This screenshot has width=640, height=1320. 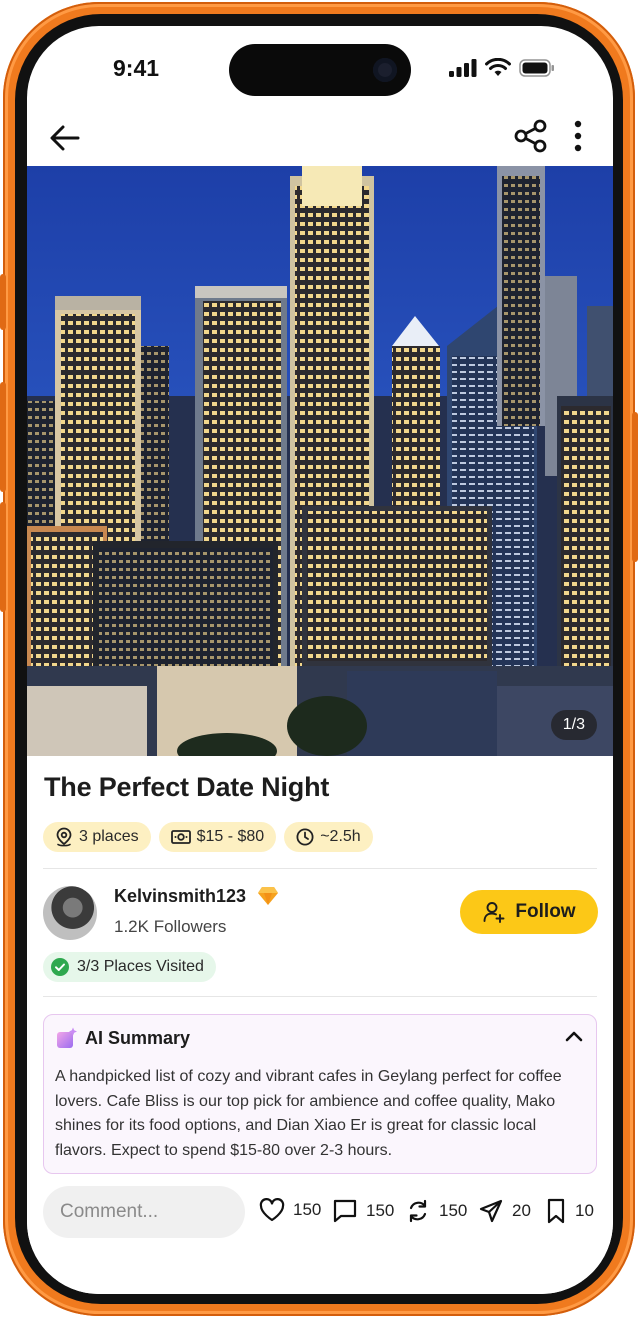 I want to click on check-circle-icon, so click(x=60, y=967).